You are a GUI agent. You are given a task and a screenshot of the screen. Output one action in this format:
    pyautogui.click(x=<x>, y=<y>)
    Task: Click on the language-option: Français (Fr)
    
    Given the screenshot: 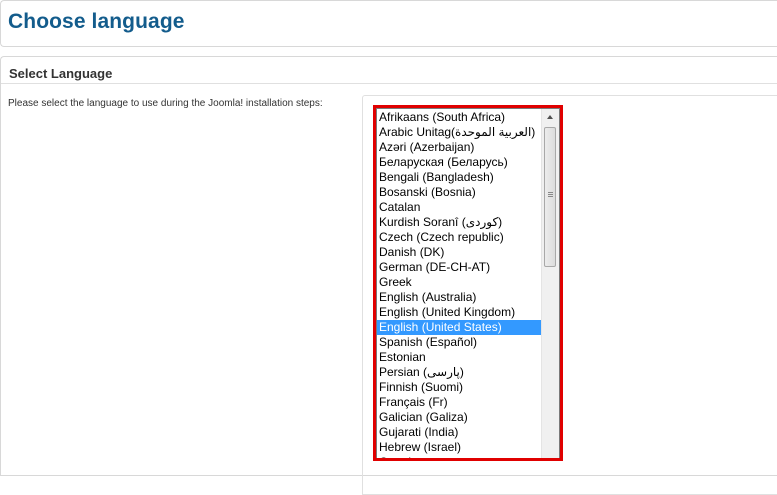 What is the action you would take?
    pyautogui.click(x=459, y=402)
    